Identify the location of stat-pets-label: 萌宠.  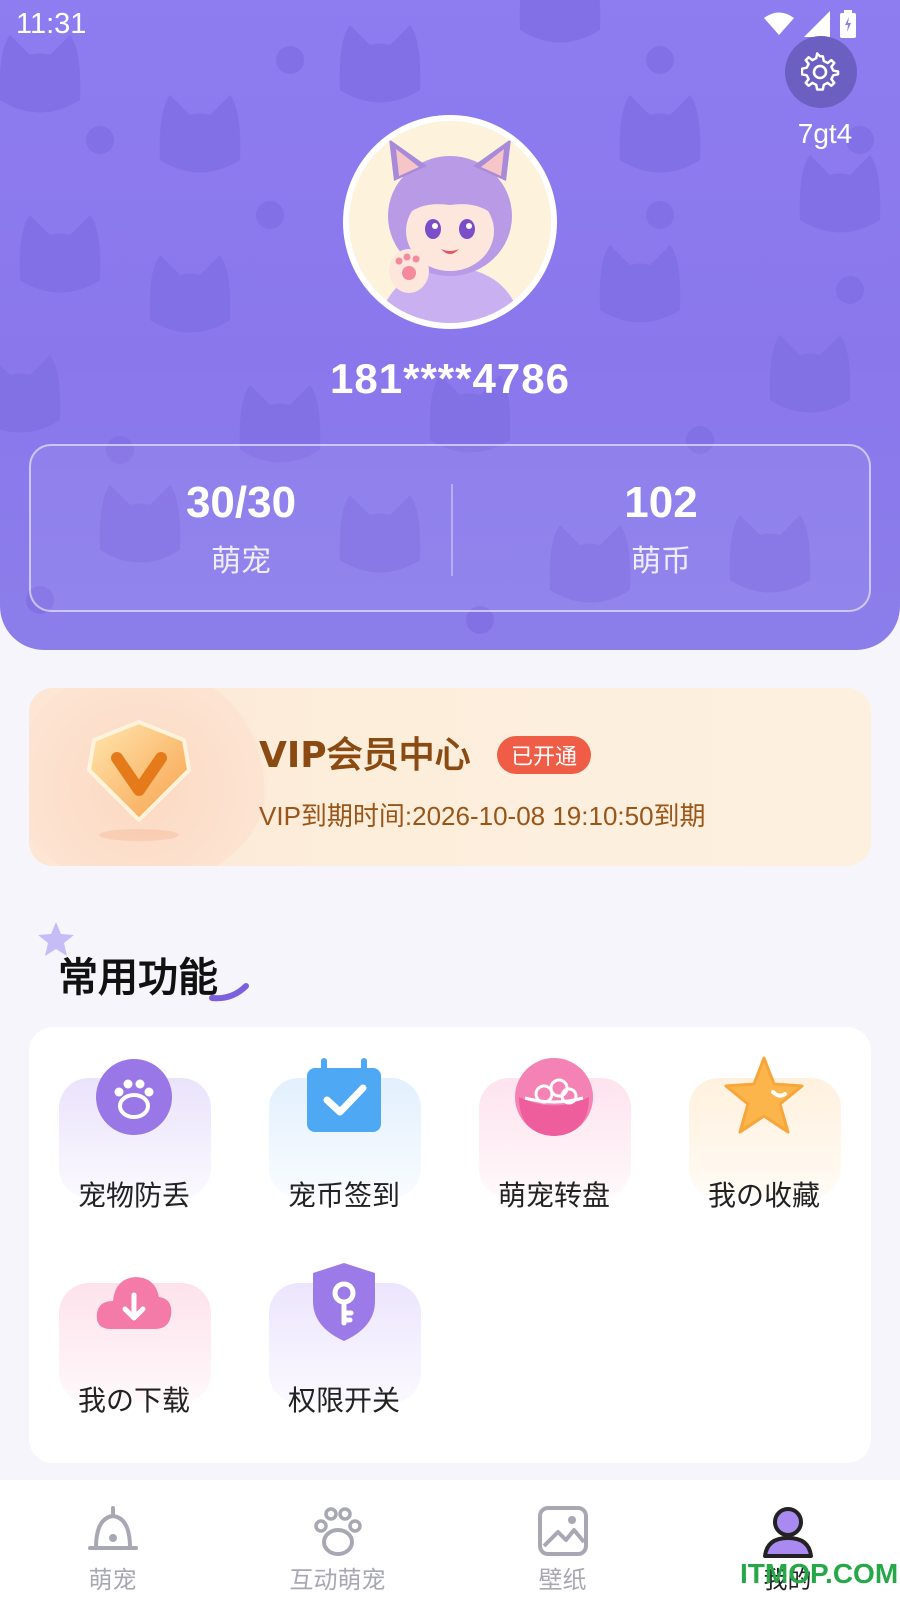
(241, 561).